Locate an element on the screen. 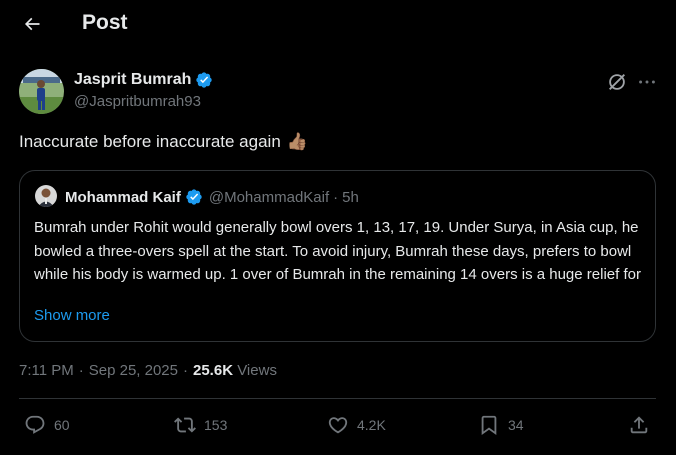 This screenshot has height=455, width=676. views-label: Views is located at coordinates (257, 370).